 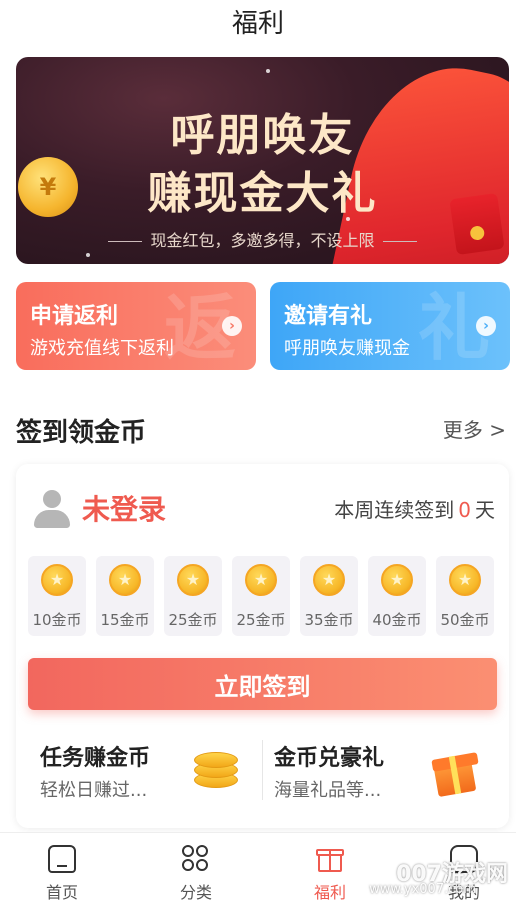 I want to click on day-reward: 40金币, so click(x=397, y=620).